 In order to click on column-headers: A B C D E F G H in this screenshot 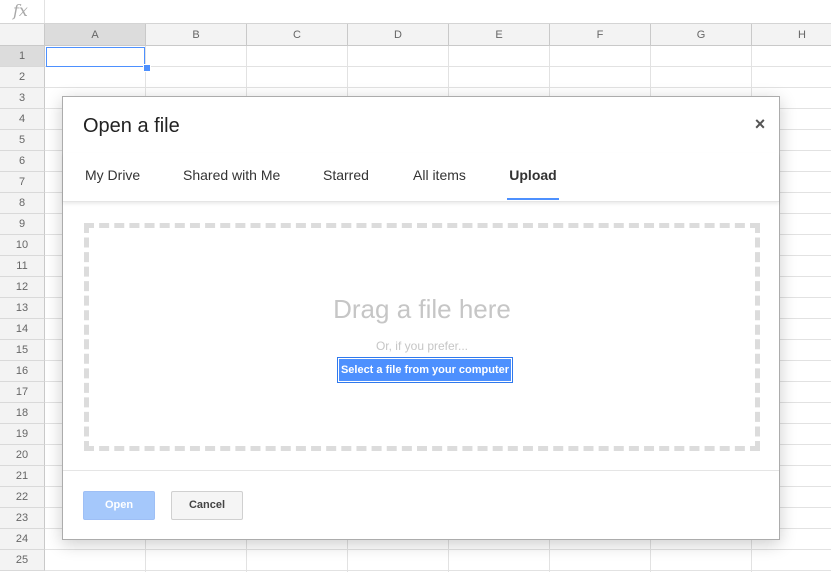, I will do `click(438, 35)`.